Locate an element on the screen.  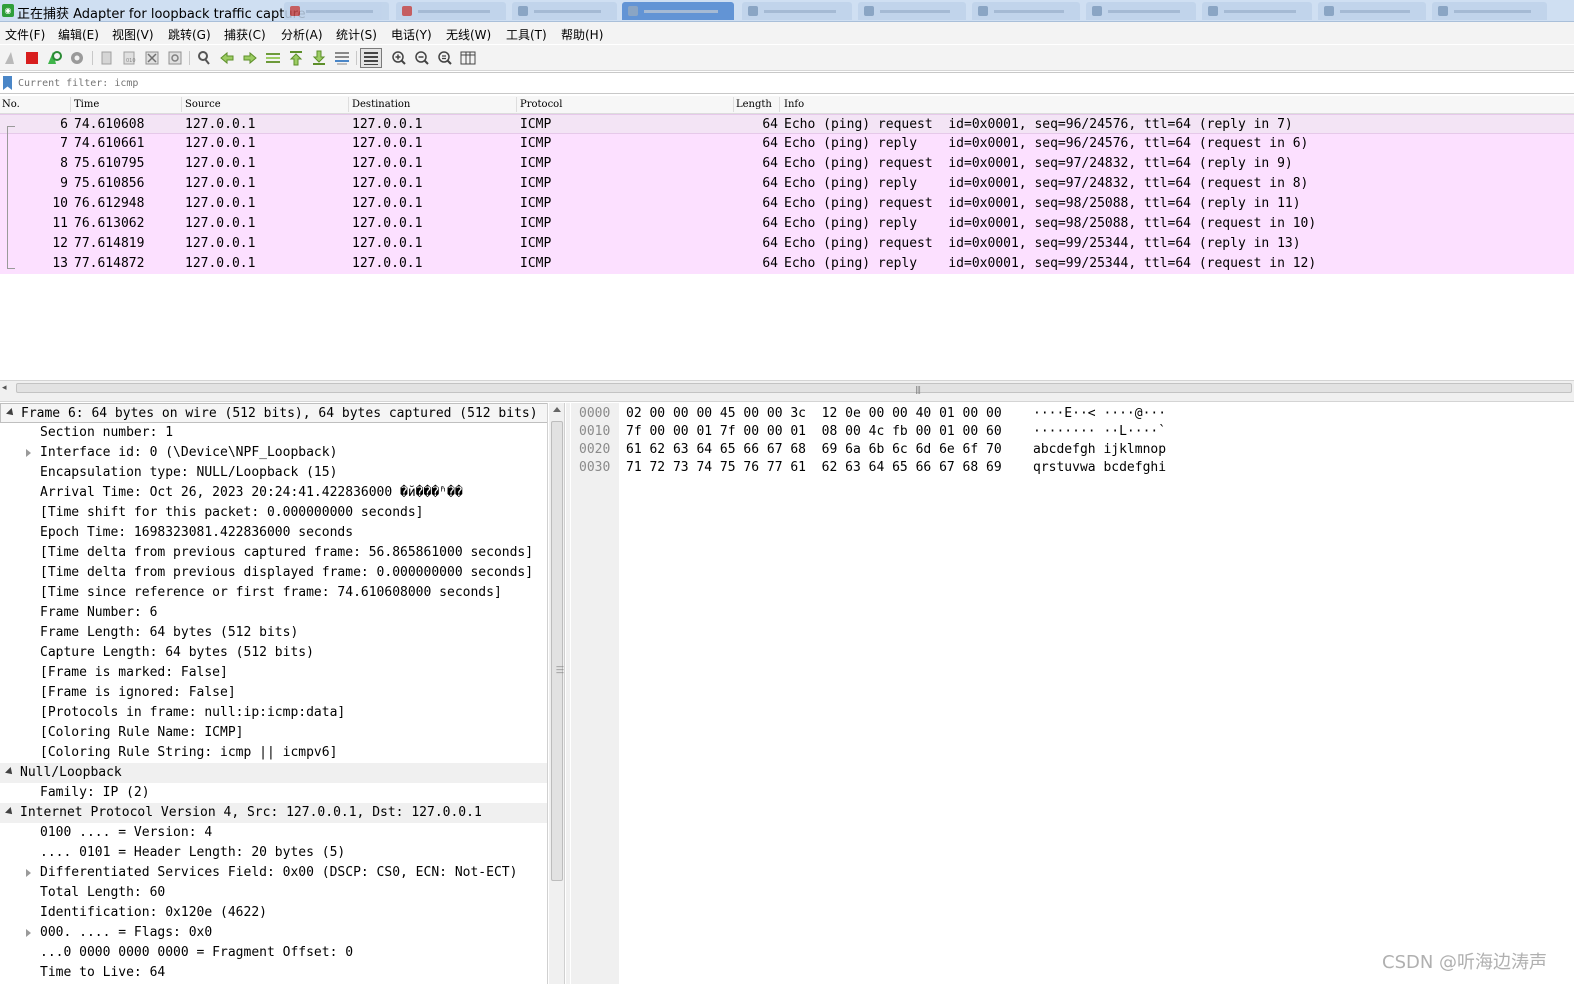
menu-capture: 捕获(C) is located at coordinates (245, 34).